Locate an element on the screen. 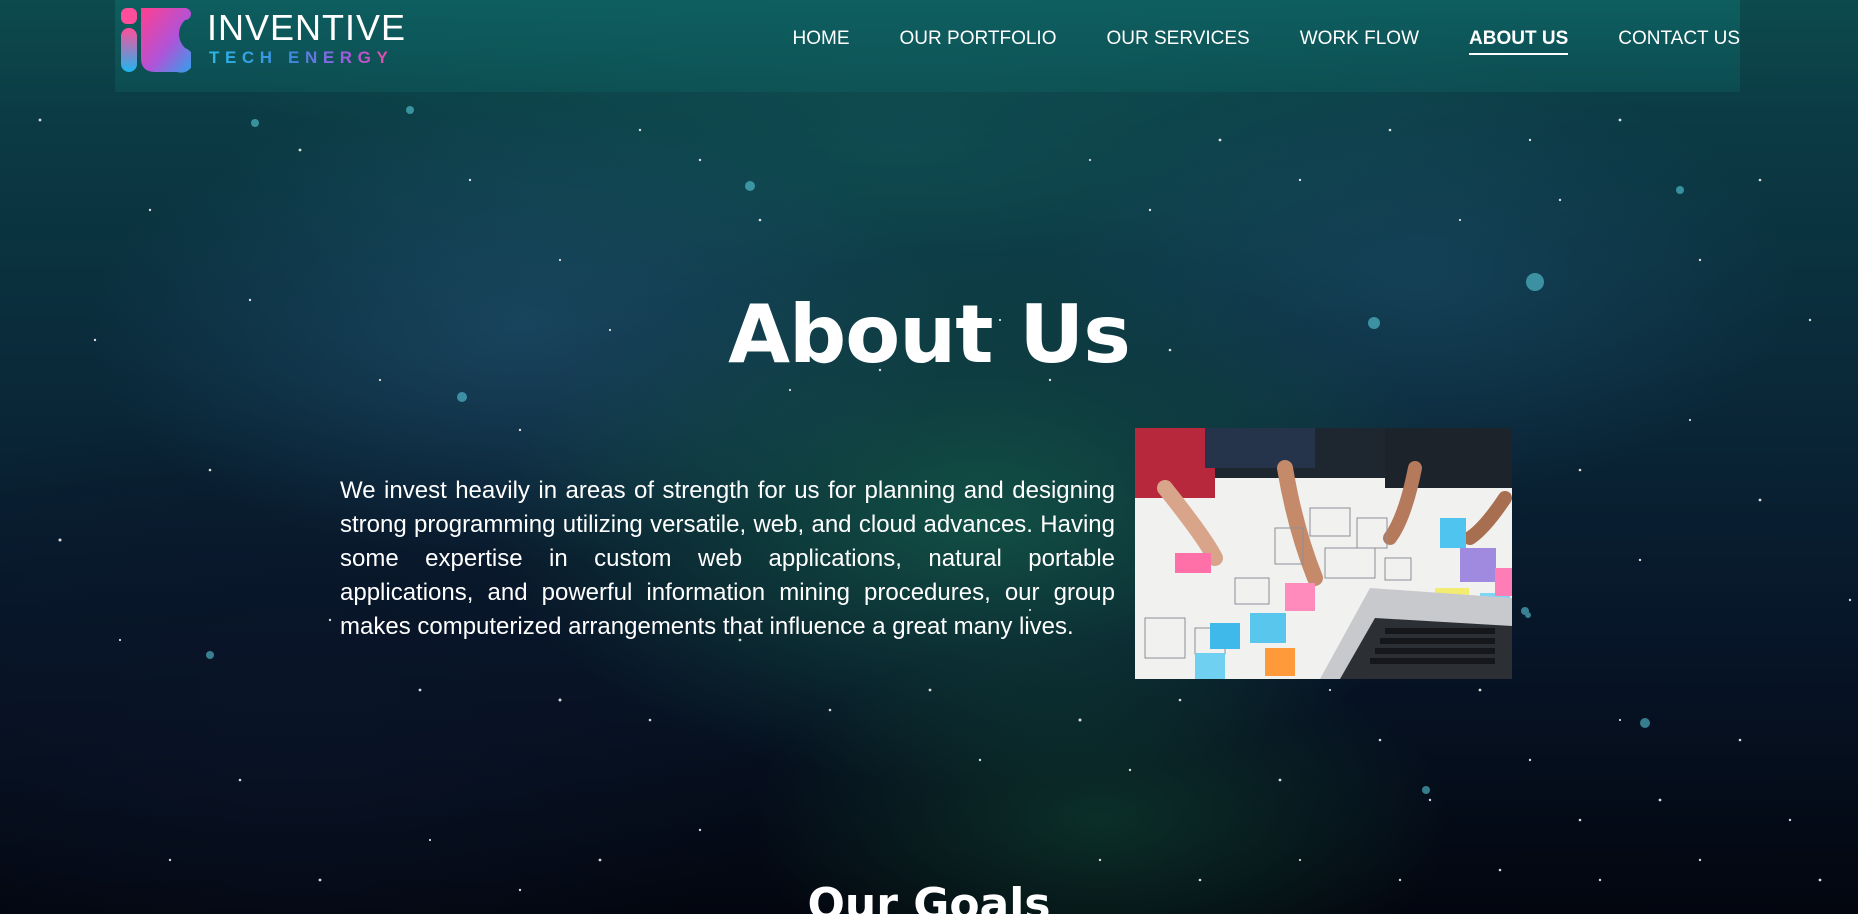 This screenshot has height=914, width=1858. brand-name: INVENTIVE is located at coordinates (307, 27).